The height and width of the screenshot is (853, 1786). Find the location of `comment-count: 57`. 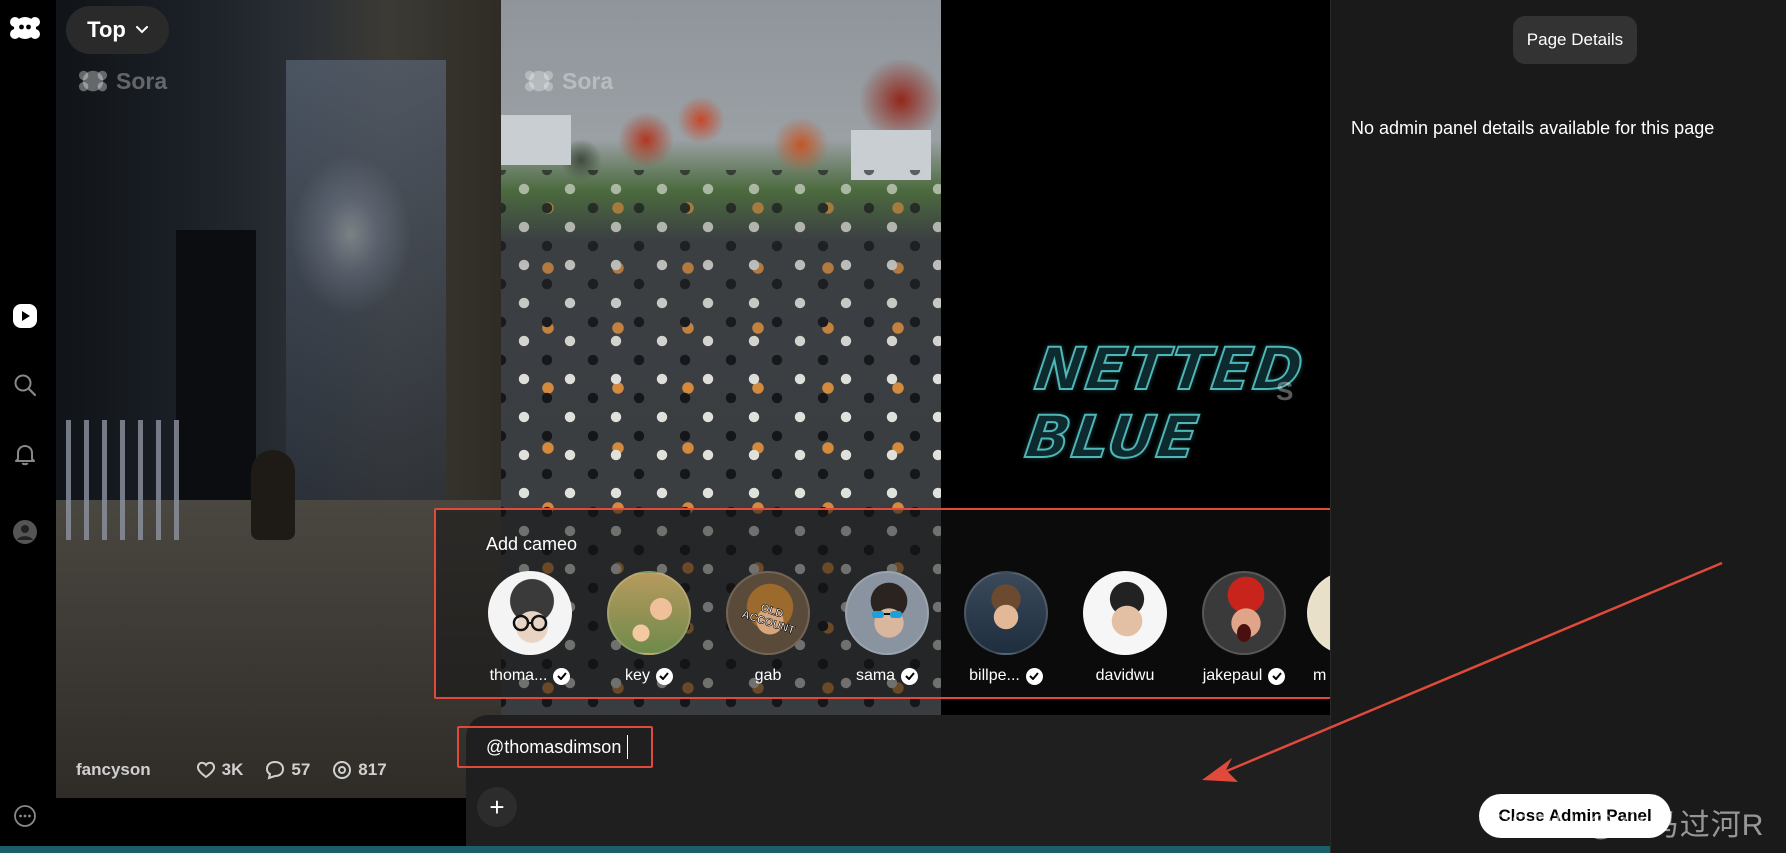

comment-count: 57 is located at coordinates (301, 769).